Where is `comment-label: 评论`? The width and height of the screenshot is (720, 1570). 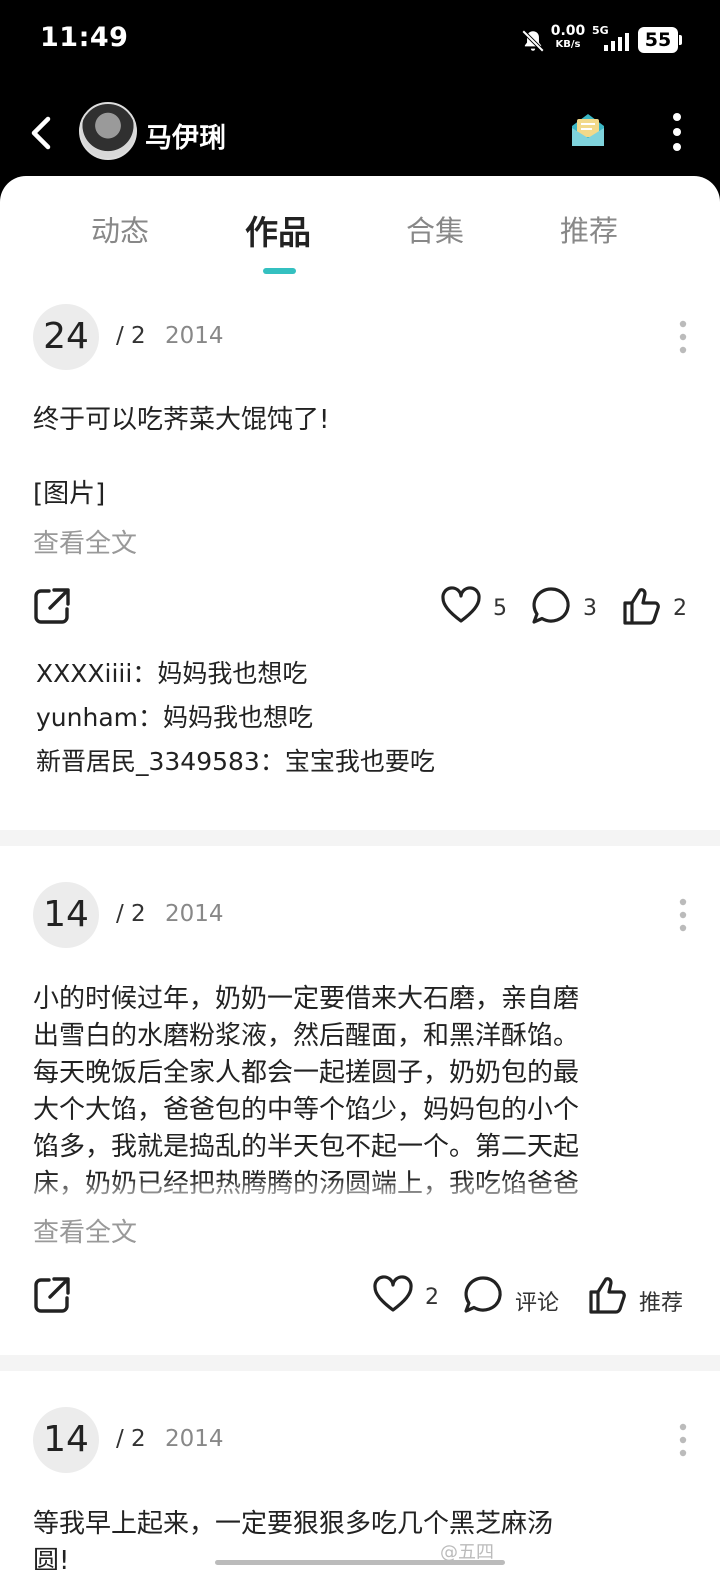 comment-label: 评论 is located at coordinates (537, 1301).